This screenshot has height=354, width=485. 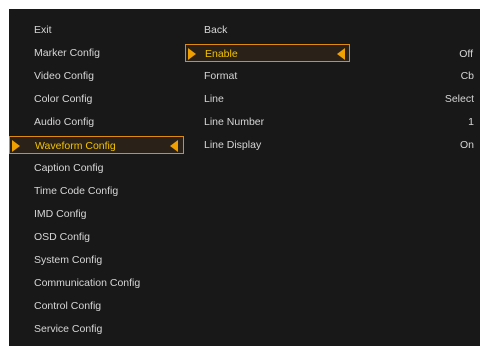 I want to click on menu-item-caption-config: Caption Config, so click(x=96, y=168).